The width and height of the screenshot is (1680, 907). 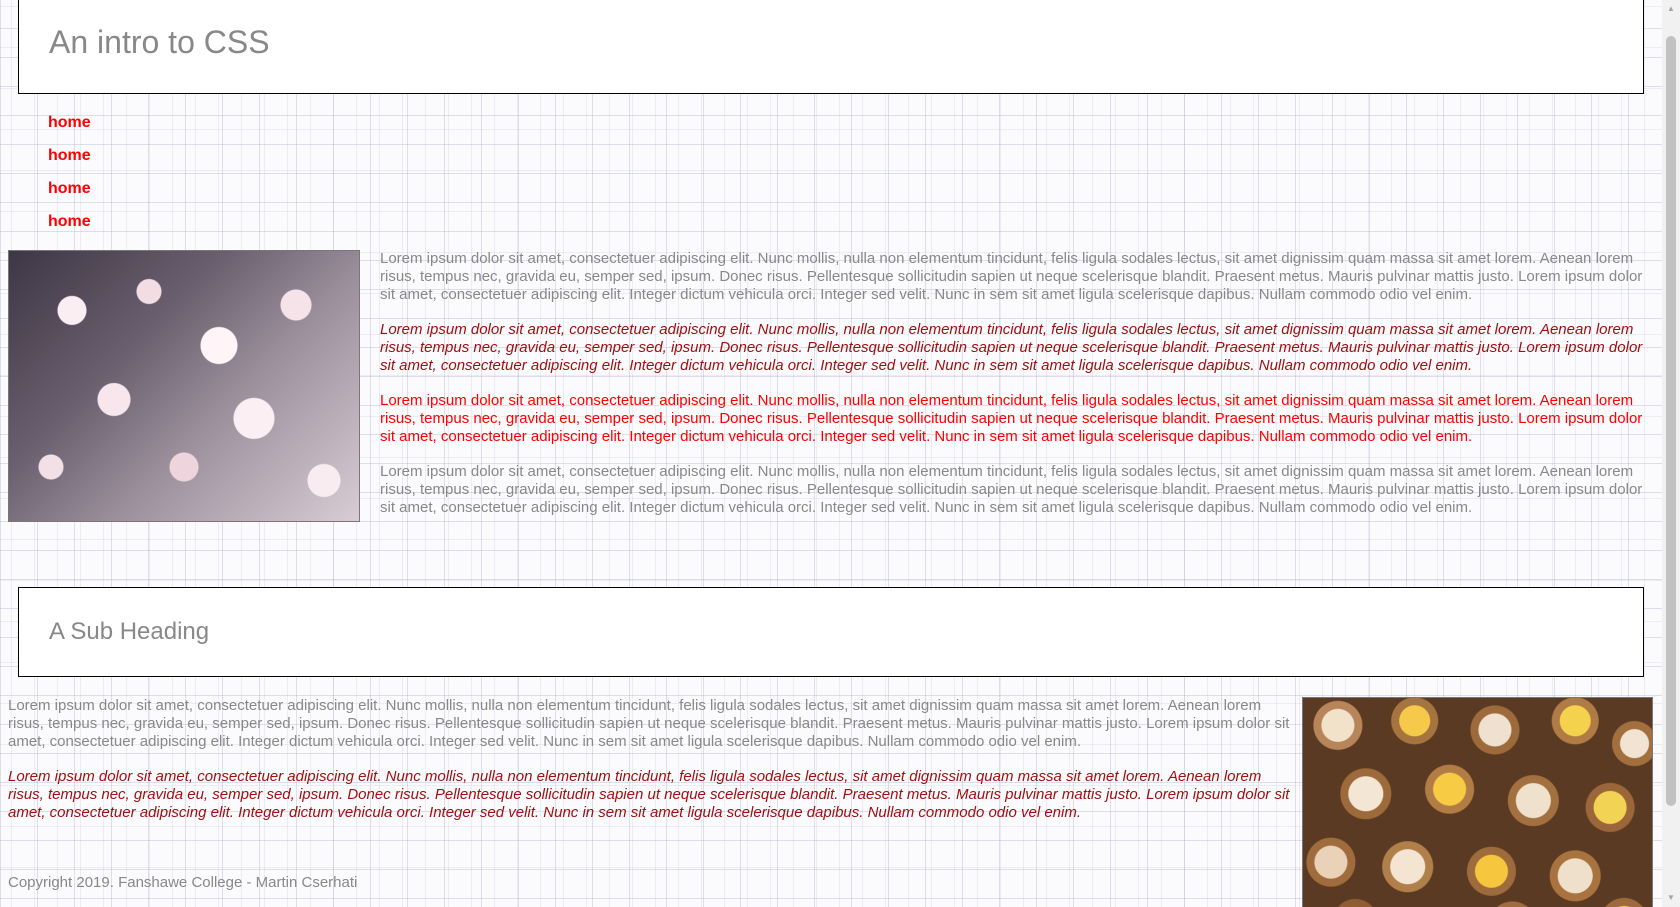 I want to click on dim-sum-image, so click(x=1477, y=802).